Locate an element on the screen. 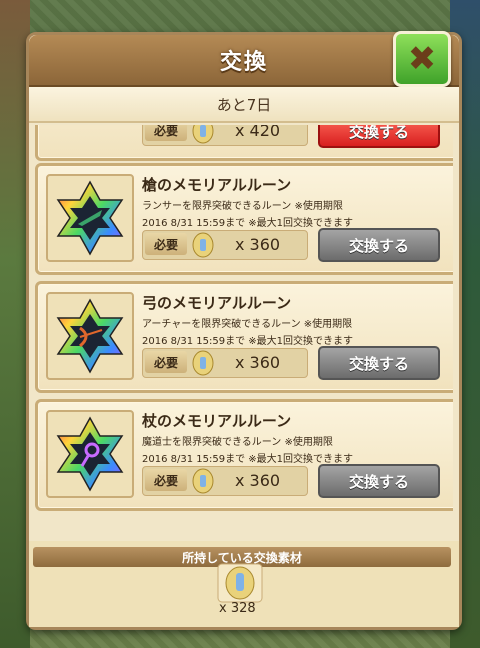  close-x-icon: ✖ is located at coordinates (422, 59).